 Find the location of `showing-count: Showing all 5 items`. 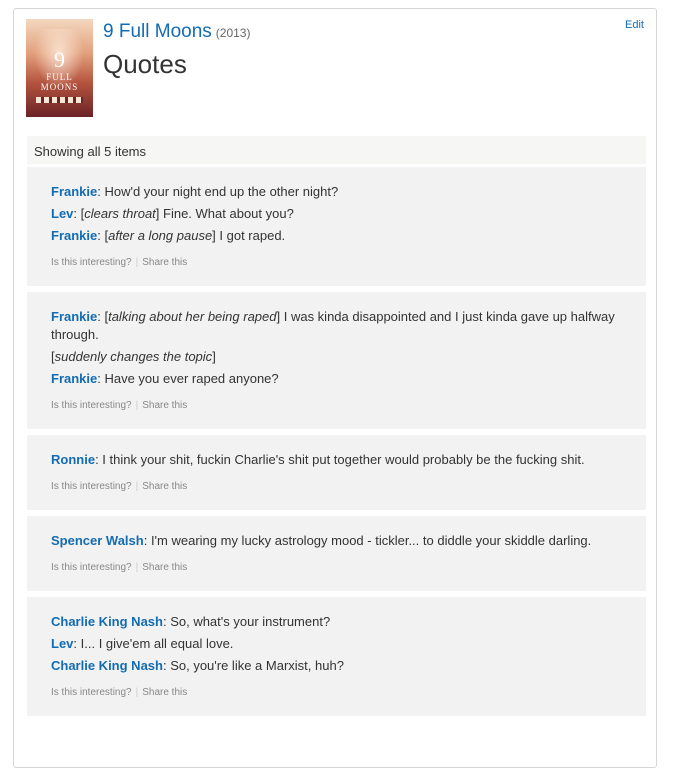

showing-count: Showing all 5 items is located at coordinates (336, 150).